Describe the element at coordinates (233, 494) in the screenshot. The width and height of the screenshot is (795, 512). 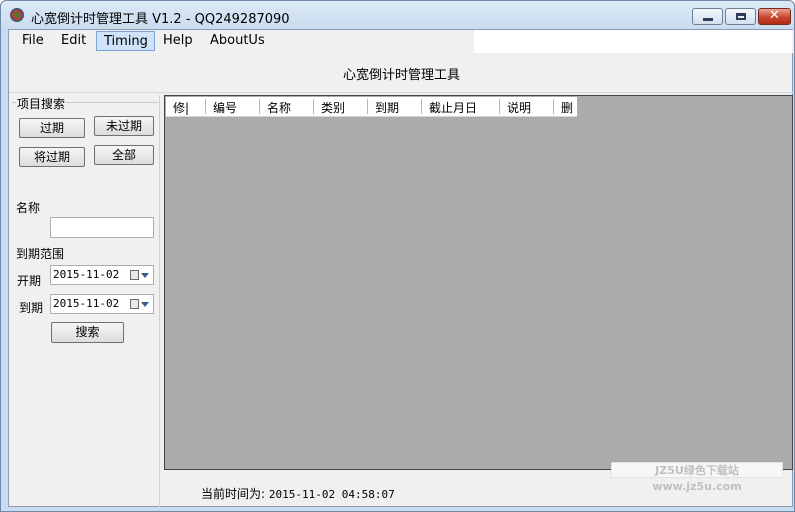
I see `status-label: 当前时间为:` at that location.